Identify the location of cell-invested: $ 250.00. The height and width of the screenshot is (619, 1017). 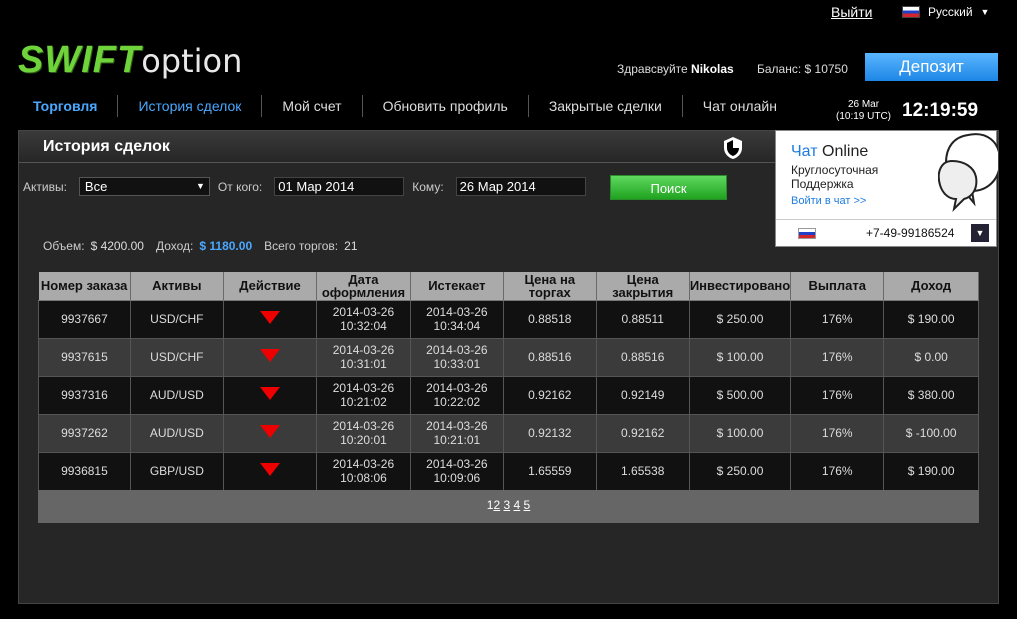
(740, 471).